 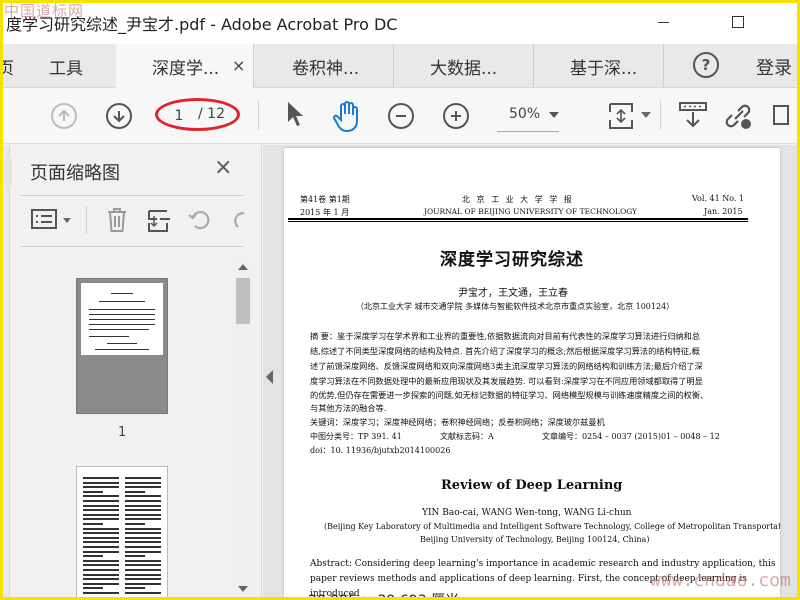 I want to click on maximize-icon, so click(x=738, y=22).